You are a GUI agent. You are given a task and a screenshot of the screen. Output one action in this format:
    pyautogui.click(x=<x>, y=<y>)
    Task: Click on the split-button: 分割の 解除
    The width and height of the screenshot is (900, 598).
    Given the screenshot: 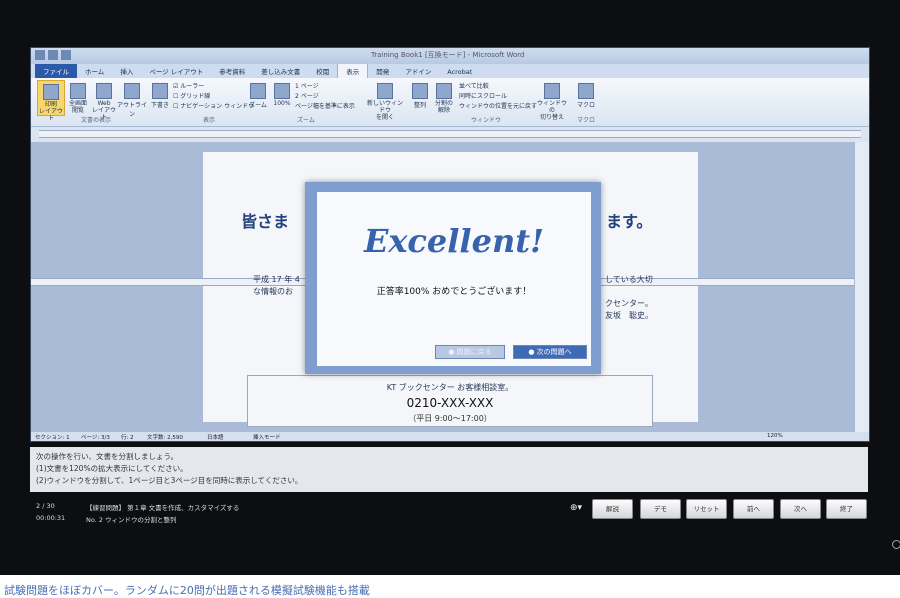 What is the action you would take?
    pyautogui.click(x=444, y=97)
    